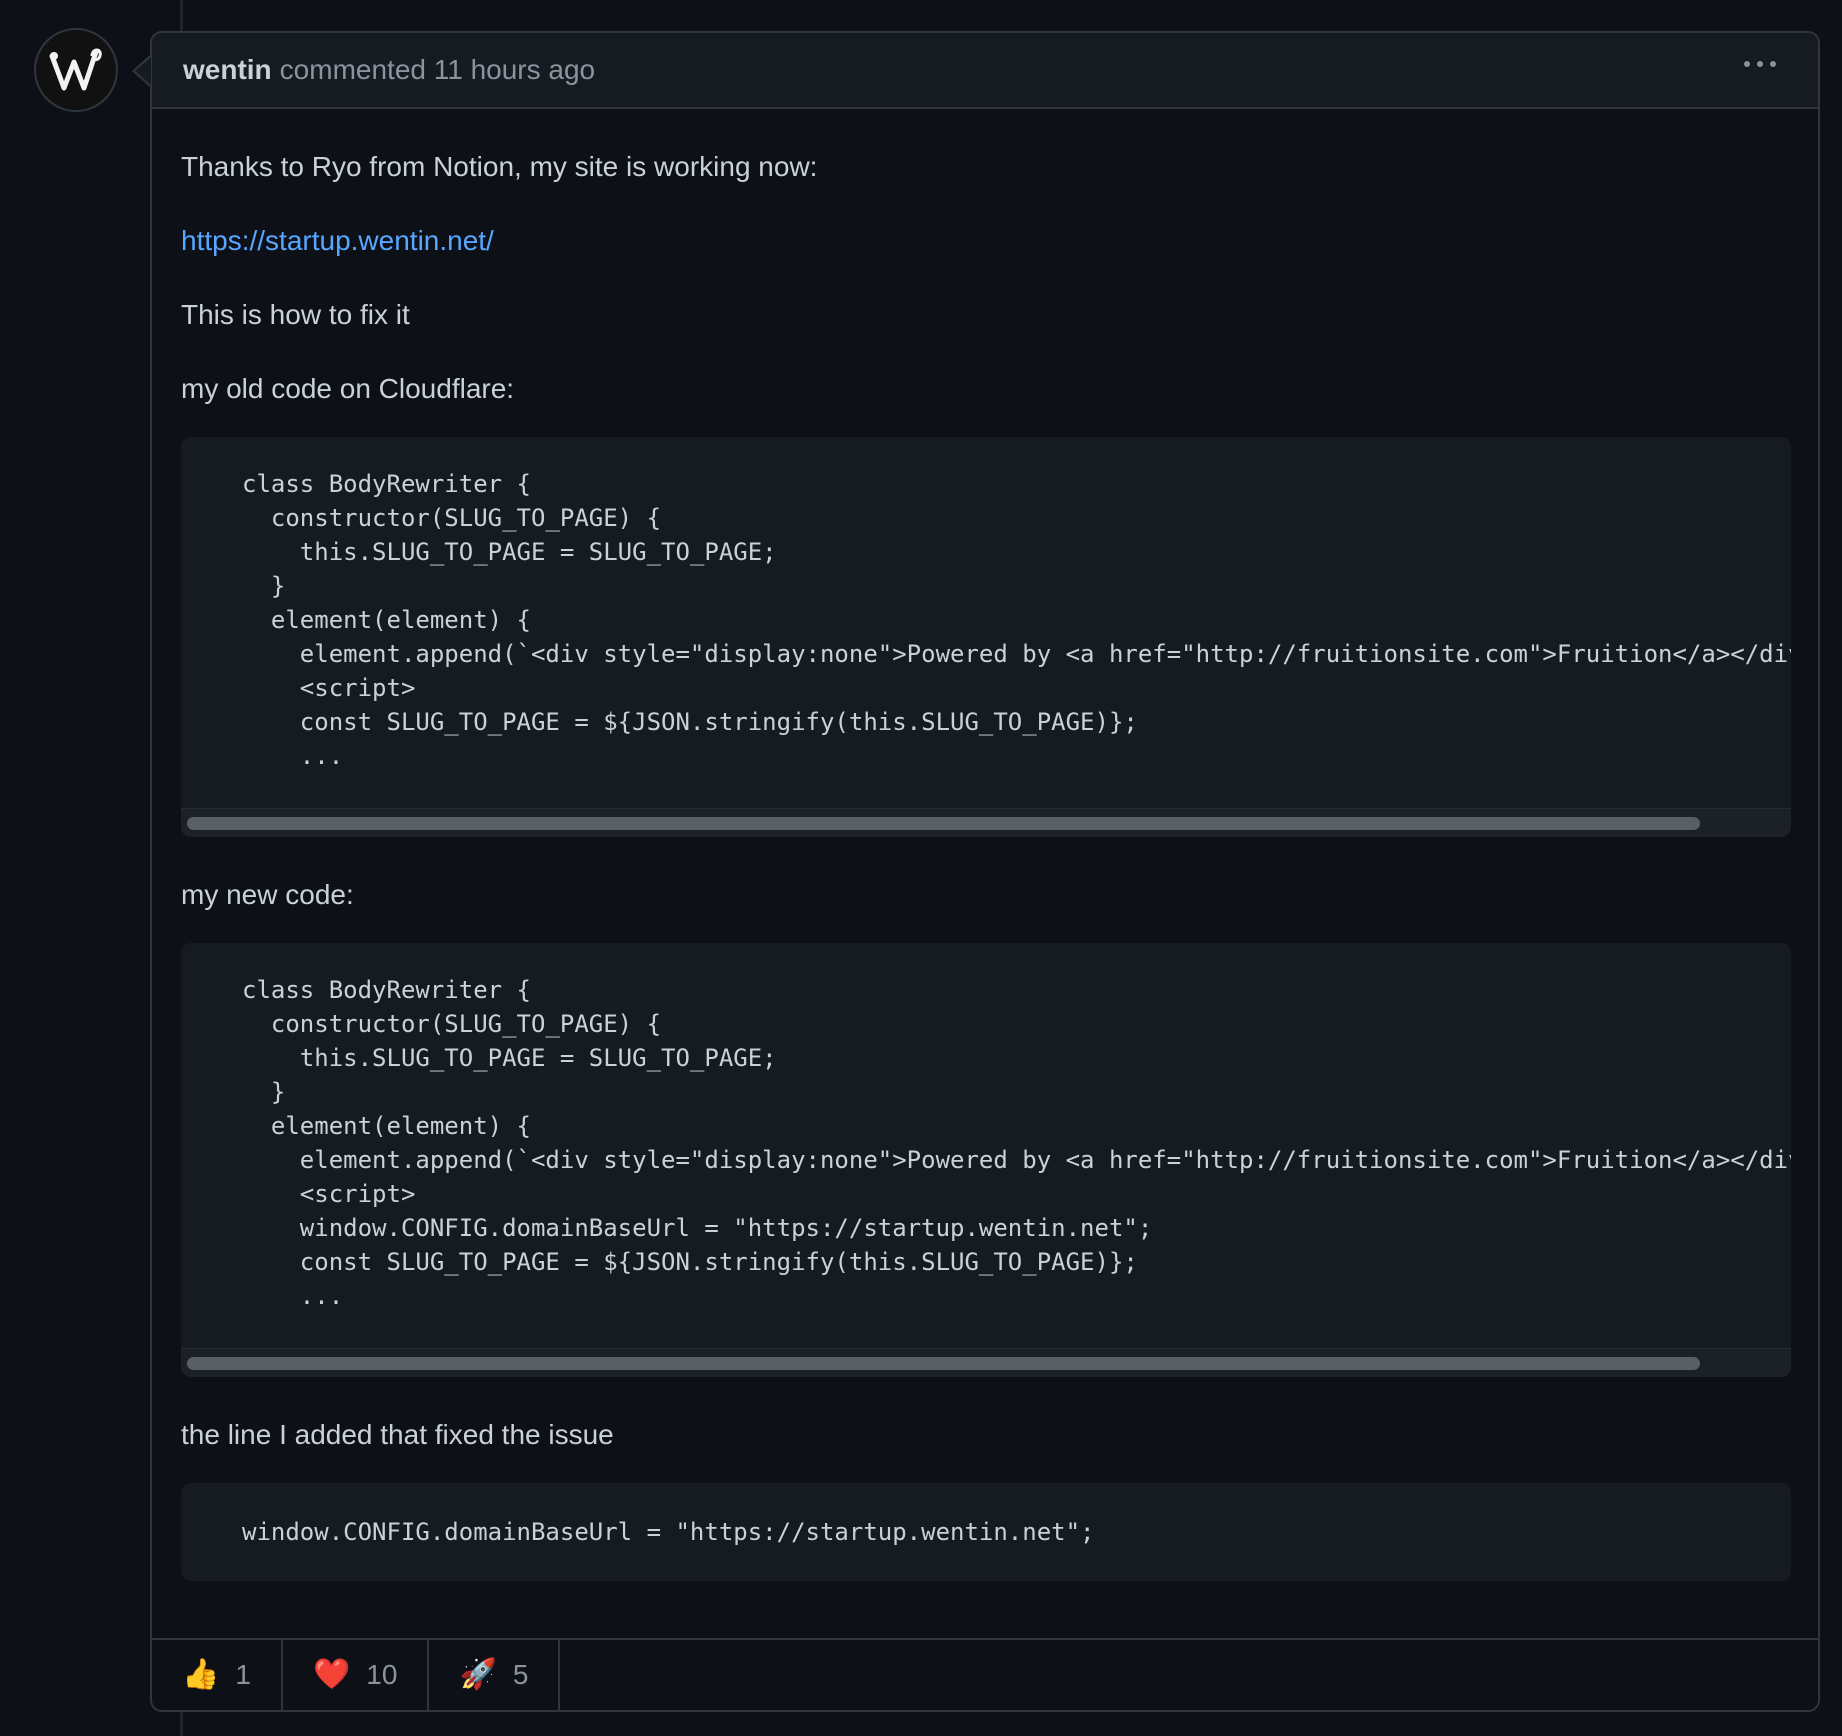 Image resolution: width=1842 pixels, height=1736 pixels. I want to click on reaction-thumbs-up: 👍 1, so click(217, 1675).